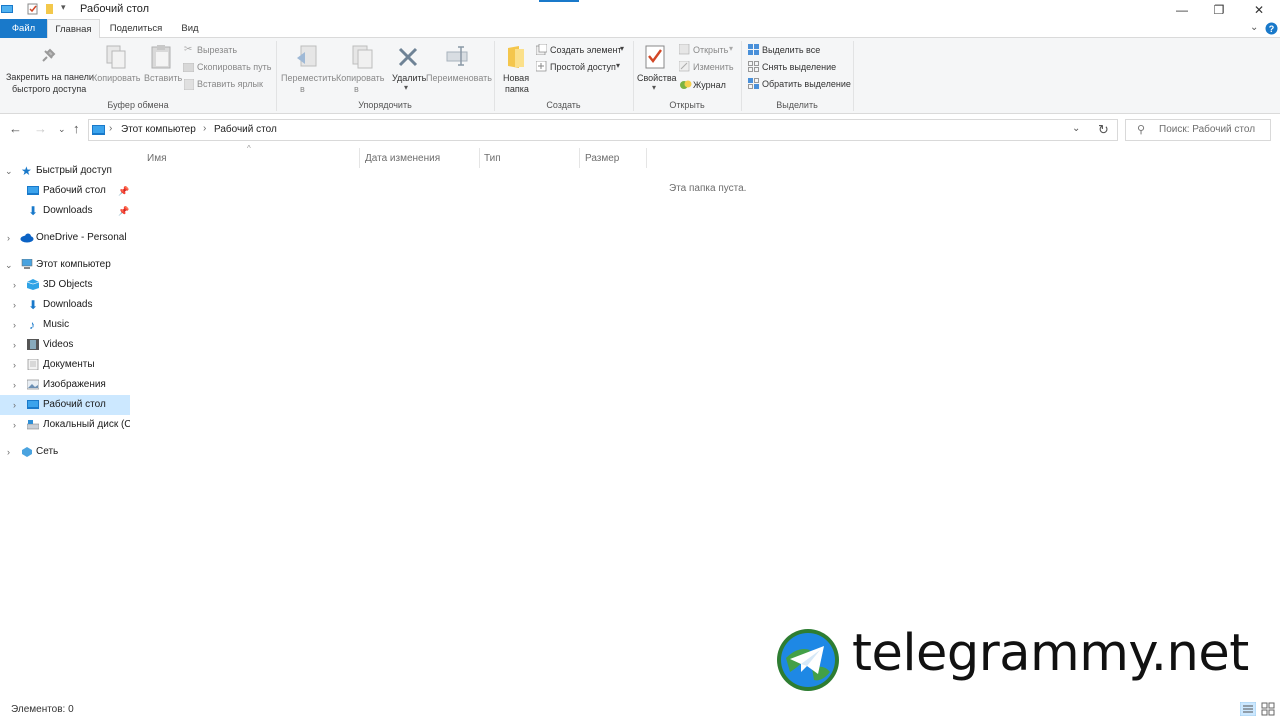 This screenshot has height=720, width=1280. Describe the element at coordinates (188, 67) in the screenshot. I see `copy-path-icon` at that location.